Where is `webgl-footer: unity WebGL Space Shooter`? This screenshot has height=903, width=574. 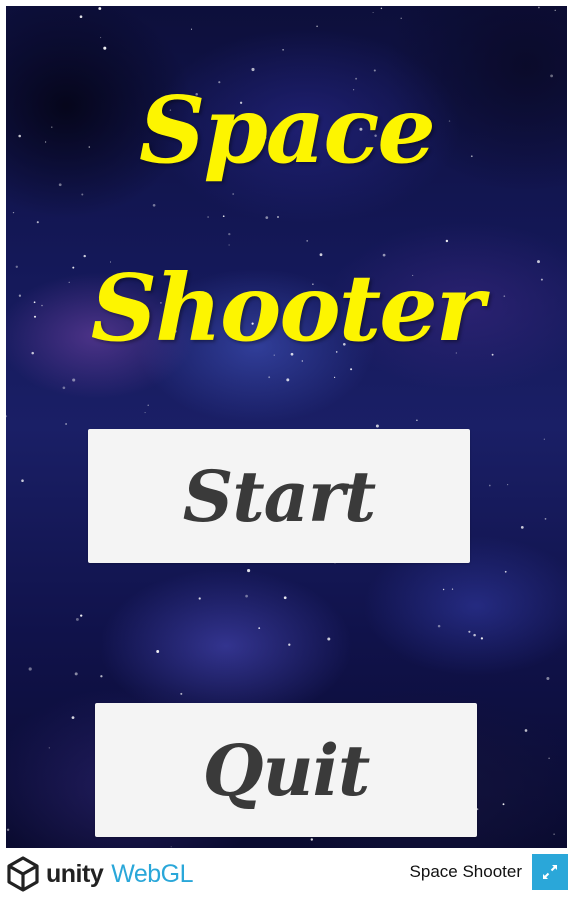 webgl-footer: unity WebGL Space Shooter is located at coordinates (287, 875).